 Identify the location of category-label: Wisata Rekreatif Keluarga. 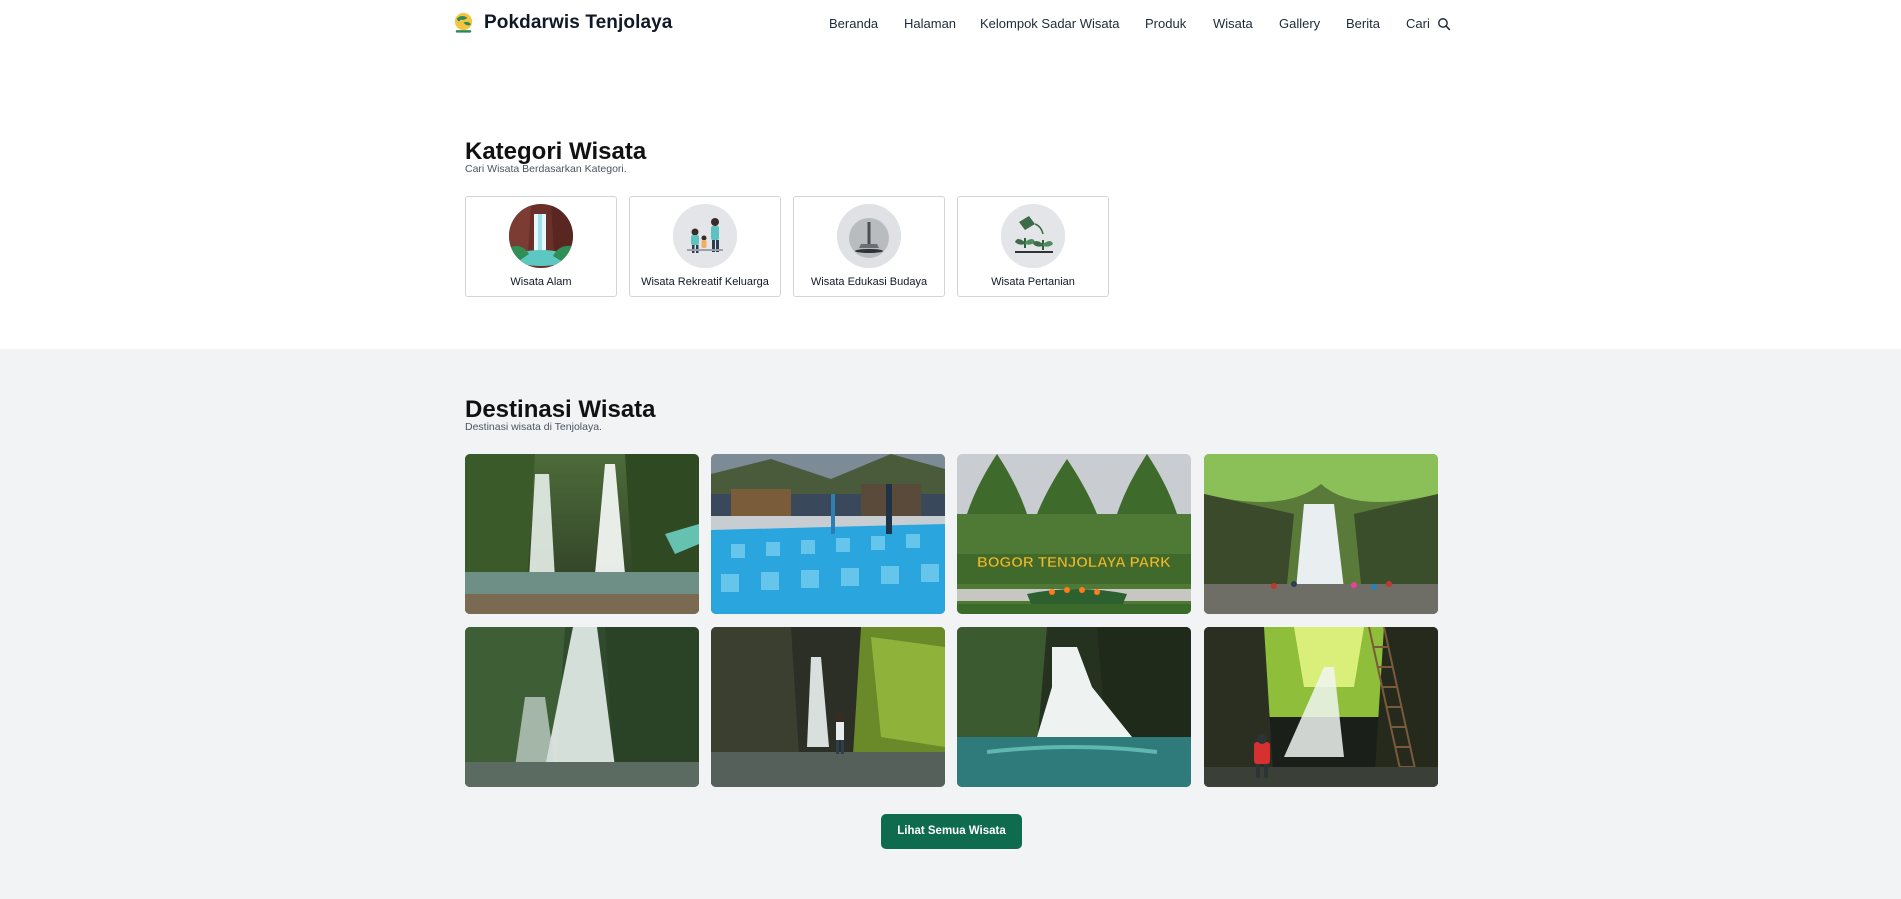
(705, 282).